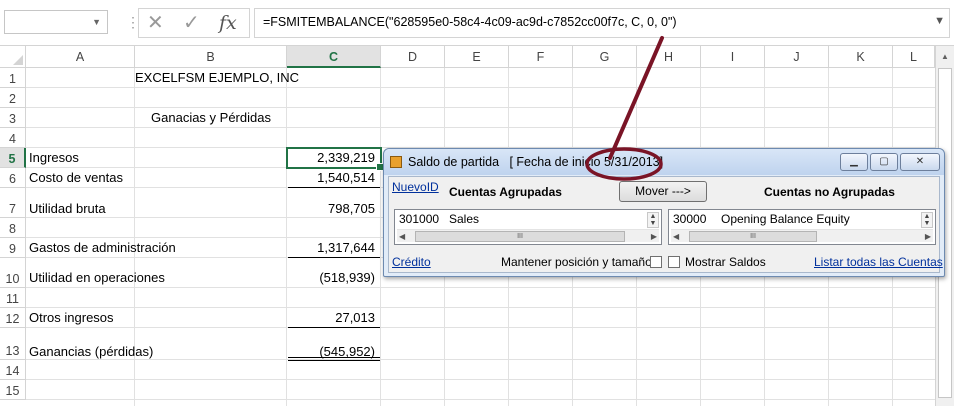  Describe the element at coordinates (945, 56) in the screenshot. I see `scroll-up-icon: ▲` at that location.